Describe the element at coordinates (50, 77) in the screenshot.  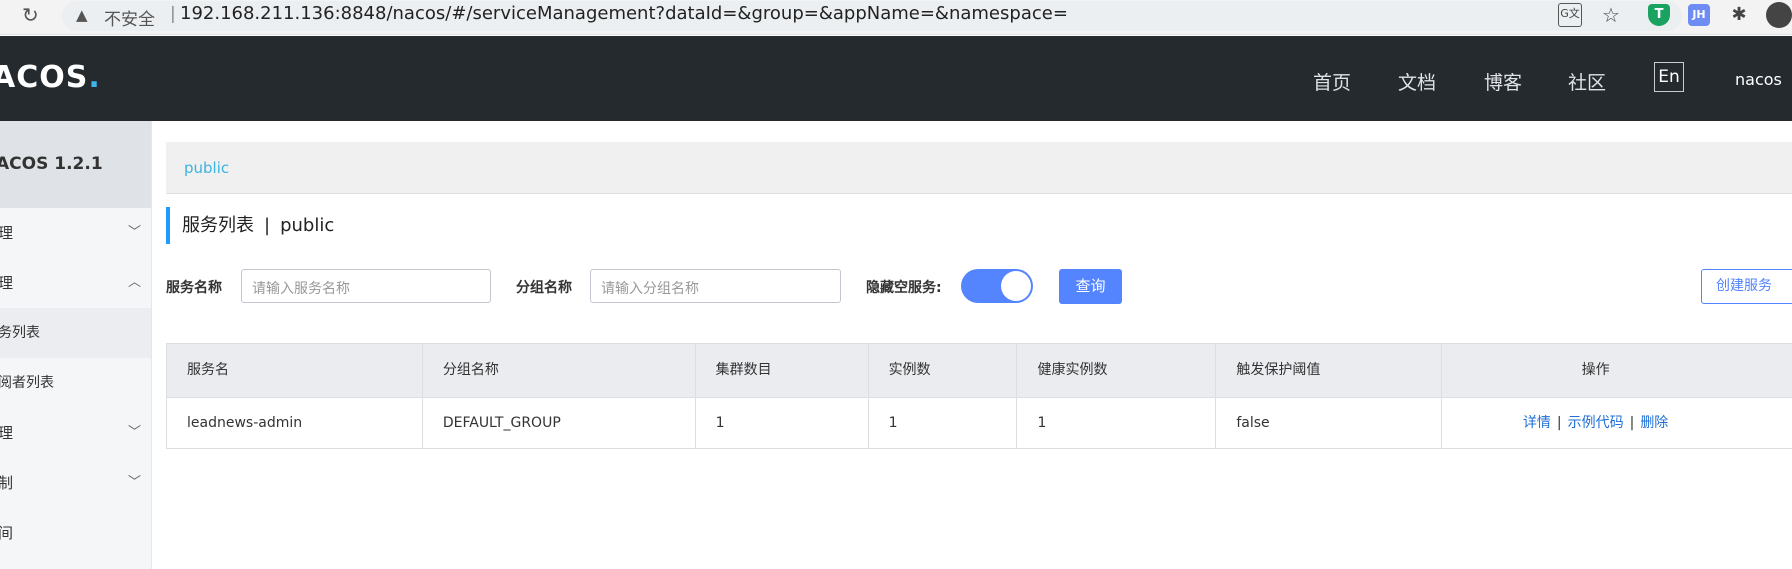
I see `nacos-logo: ACOS.` at that location.